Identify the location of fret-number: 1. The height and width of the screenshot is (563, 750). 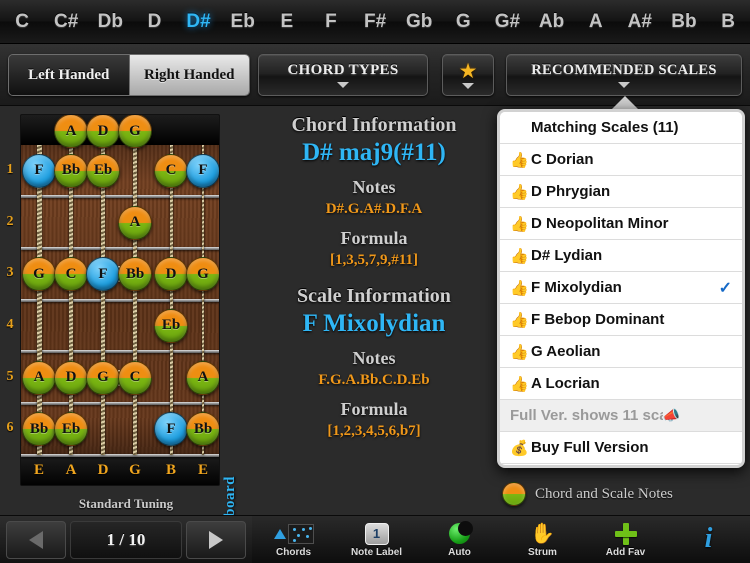
(10, 169).